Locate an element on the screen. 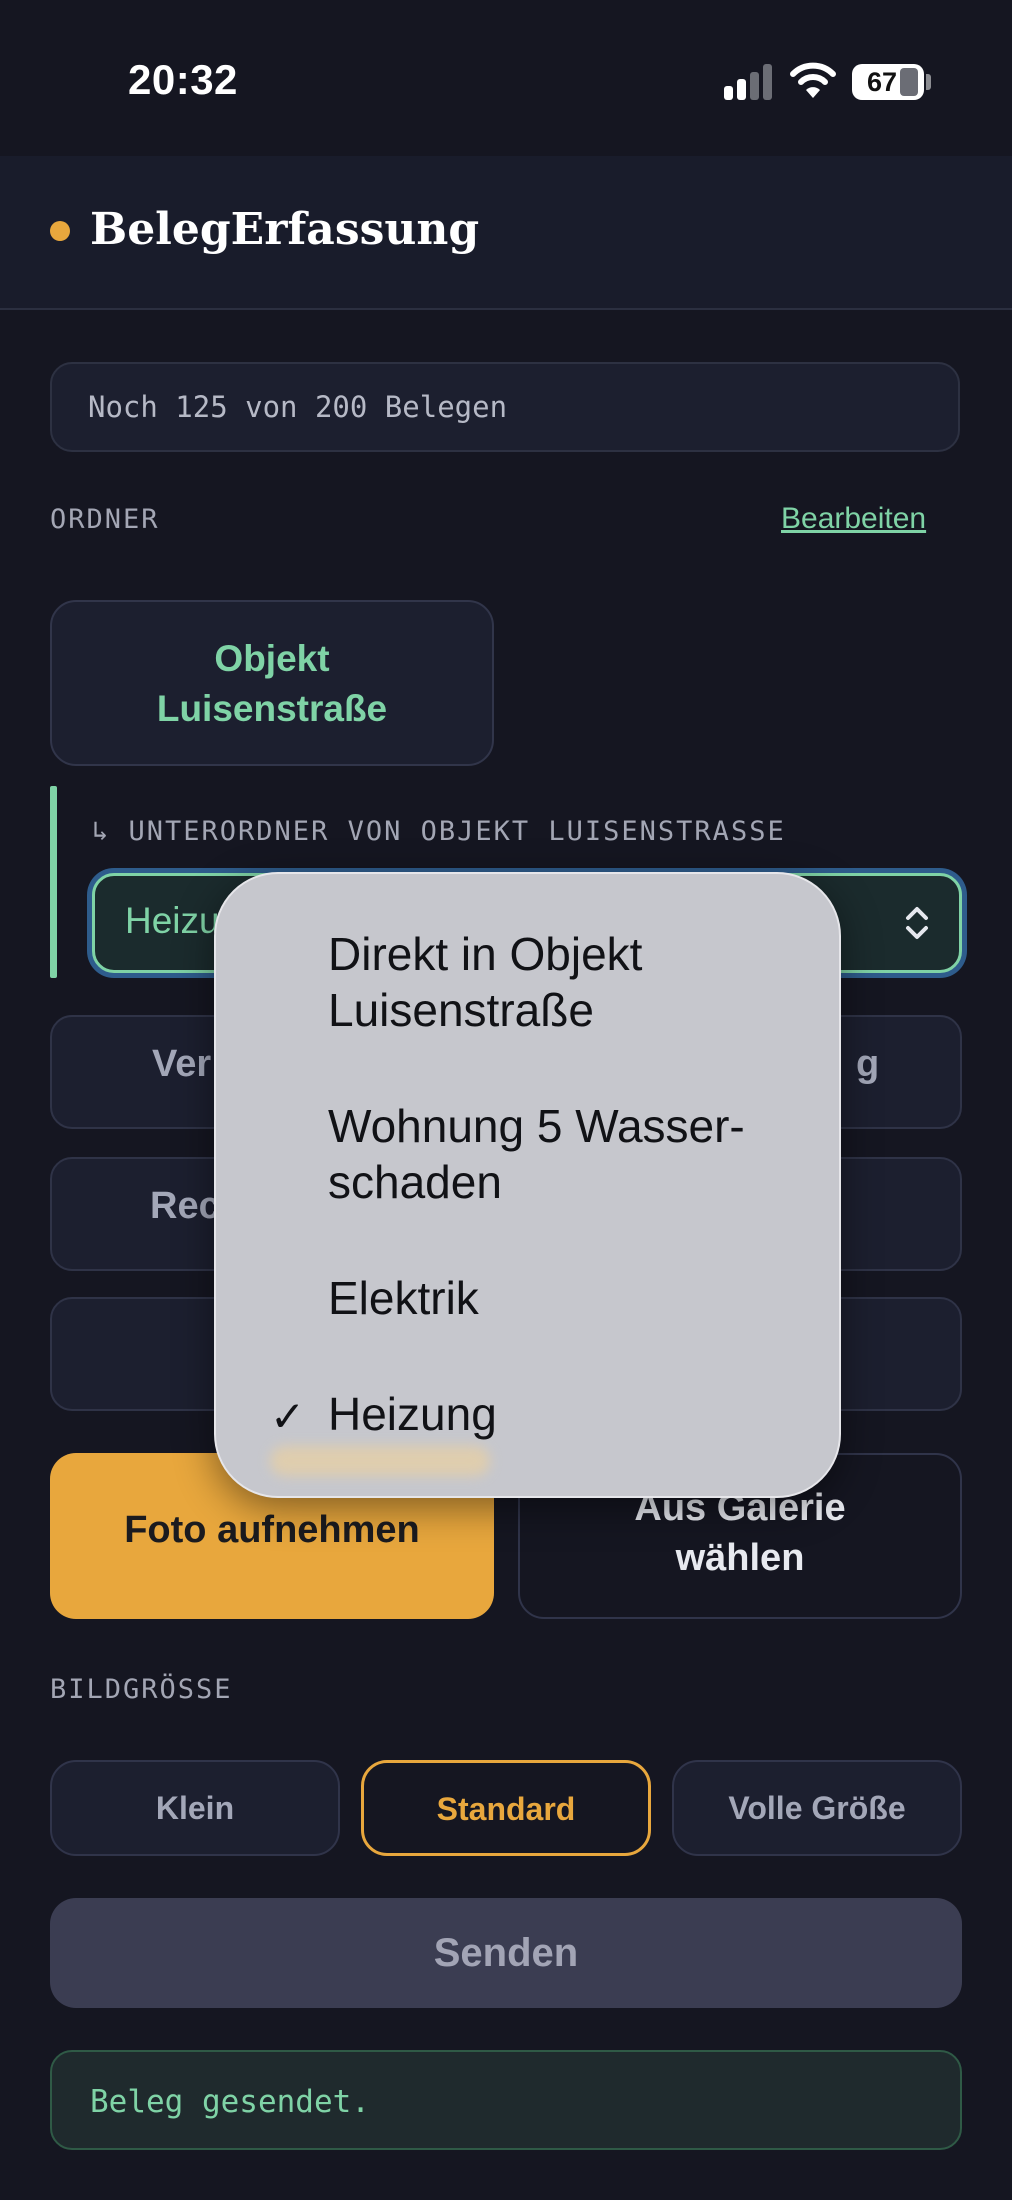  menu-item-wohnung-5: Wohnung 5 Wasser-schaden is located at coordinates (529, 1158).